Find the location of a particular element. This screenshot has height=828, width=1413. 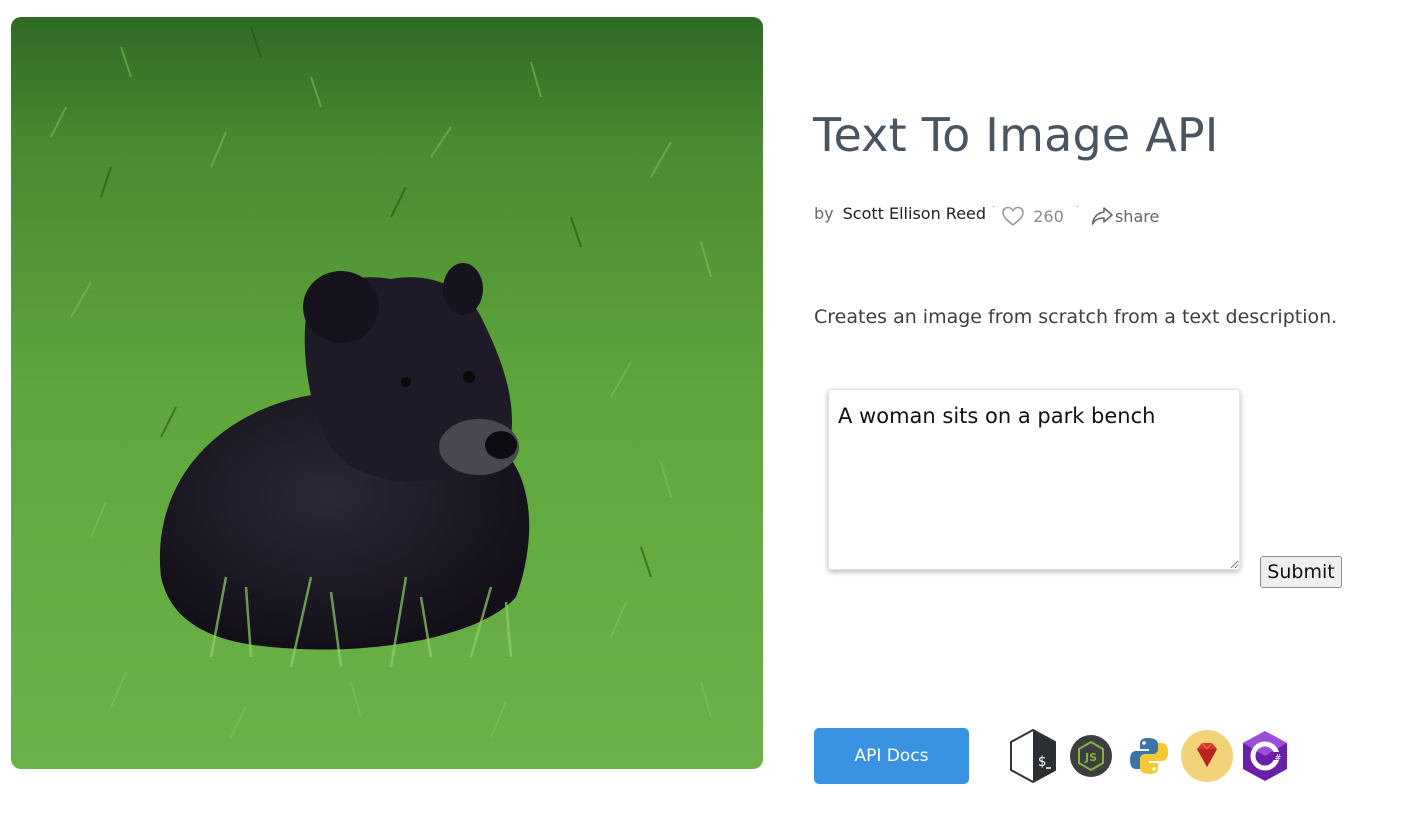

share-button: share is located at coordinates (1125, 216).